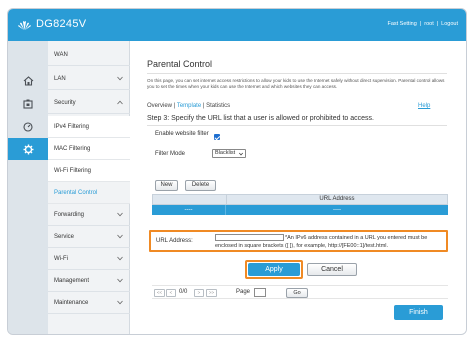 The image size is (474, 342). I want to click on page-number-input, so click(260, 292).